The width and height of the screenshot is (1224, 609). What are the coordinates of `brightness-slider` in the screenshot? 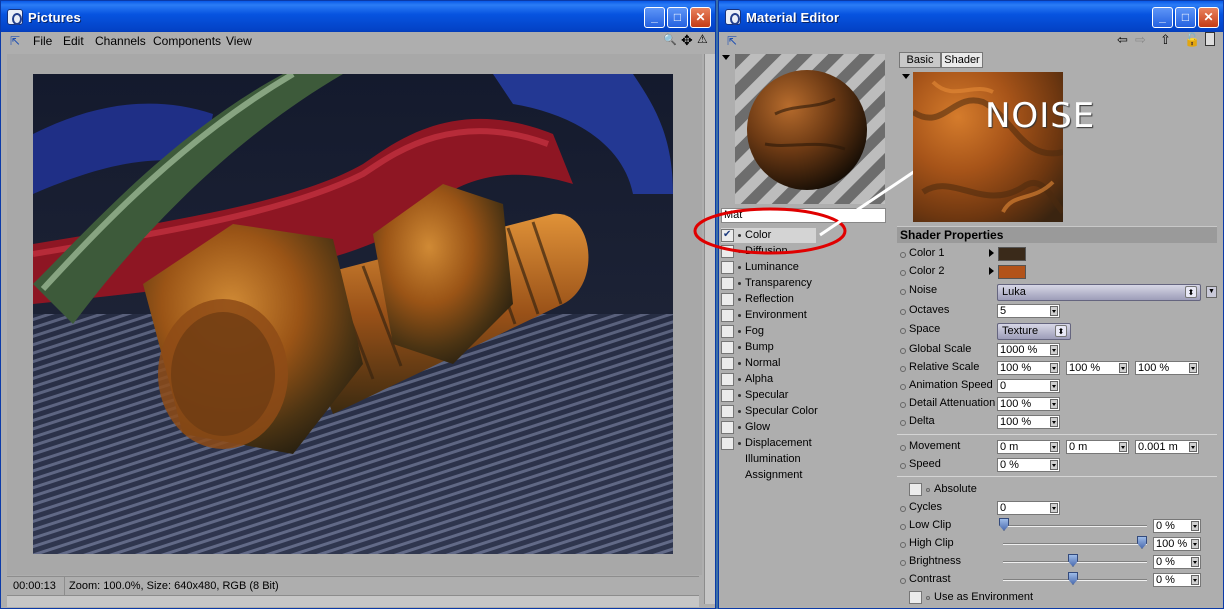 It's located at (1073, 560).